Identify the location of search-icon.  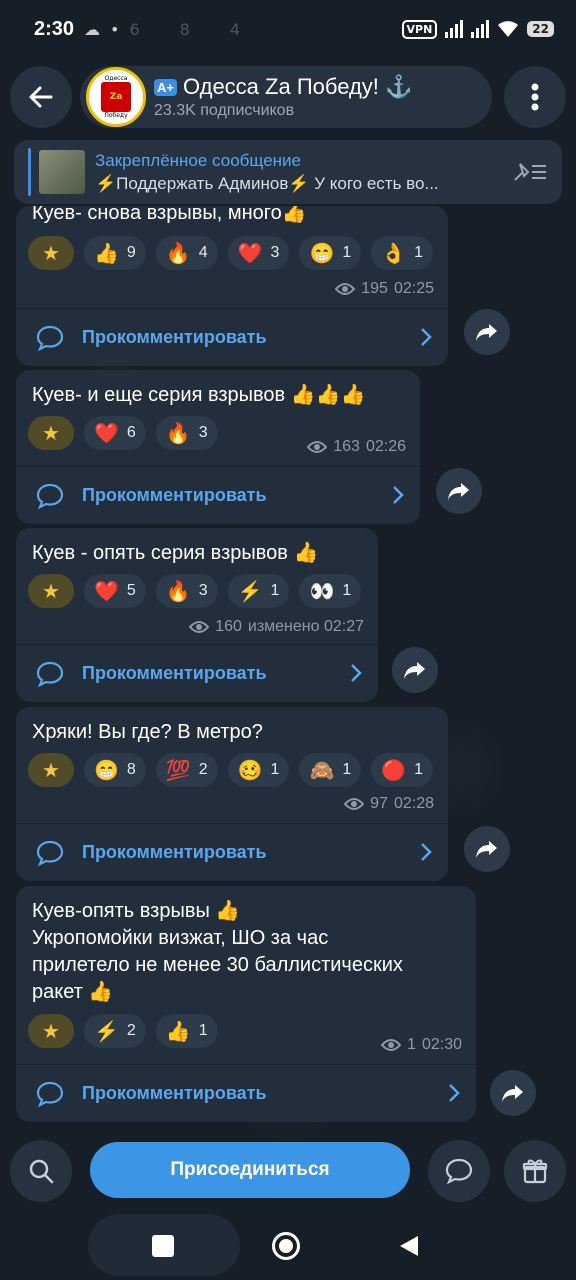
(41, 1171).